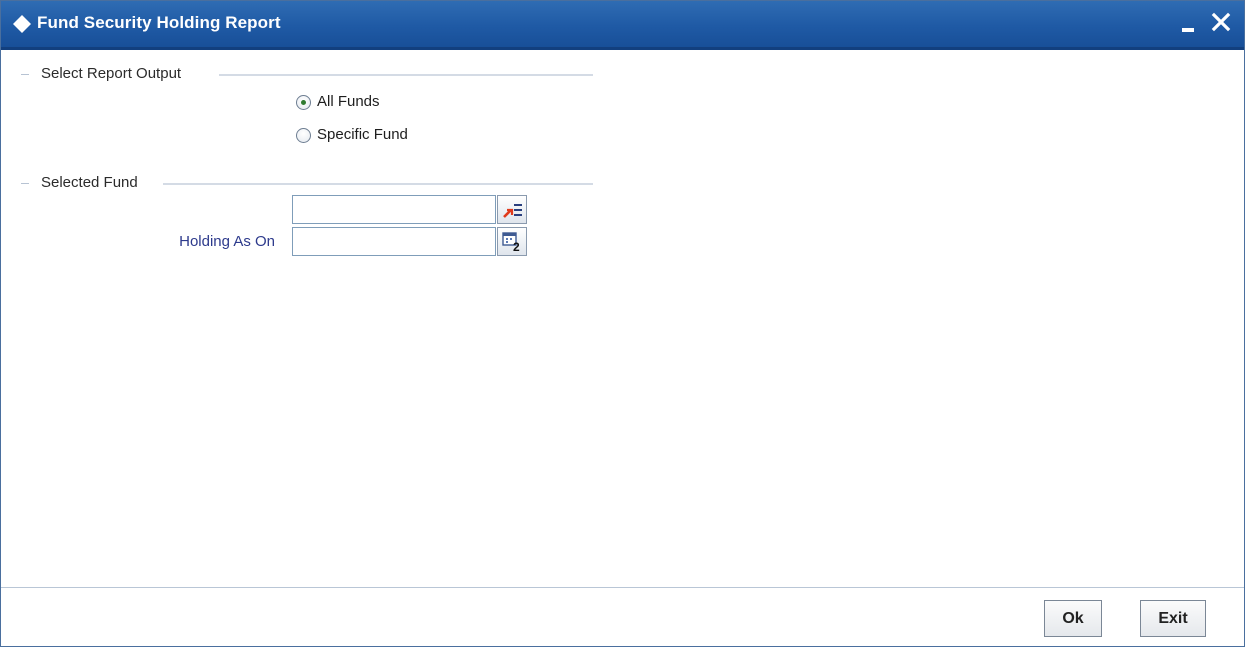 This screenshot has width=1245, height=647. What do you see at coordinates (227, 241) in the screenshot?
I see `holding-as-on-label: Holding As On` at bounding box center [227, 241].